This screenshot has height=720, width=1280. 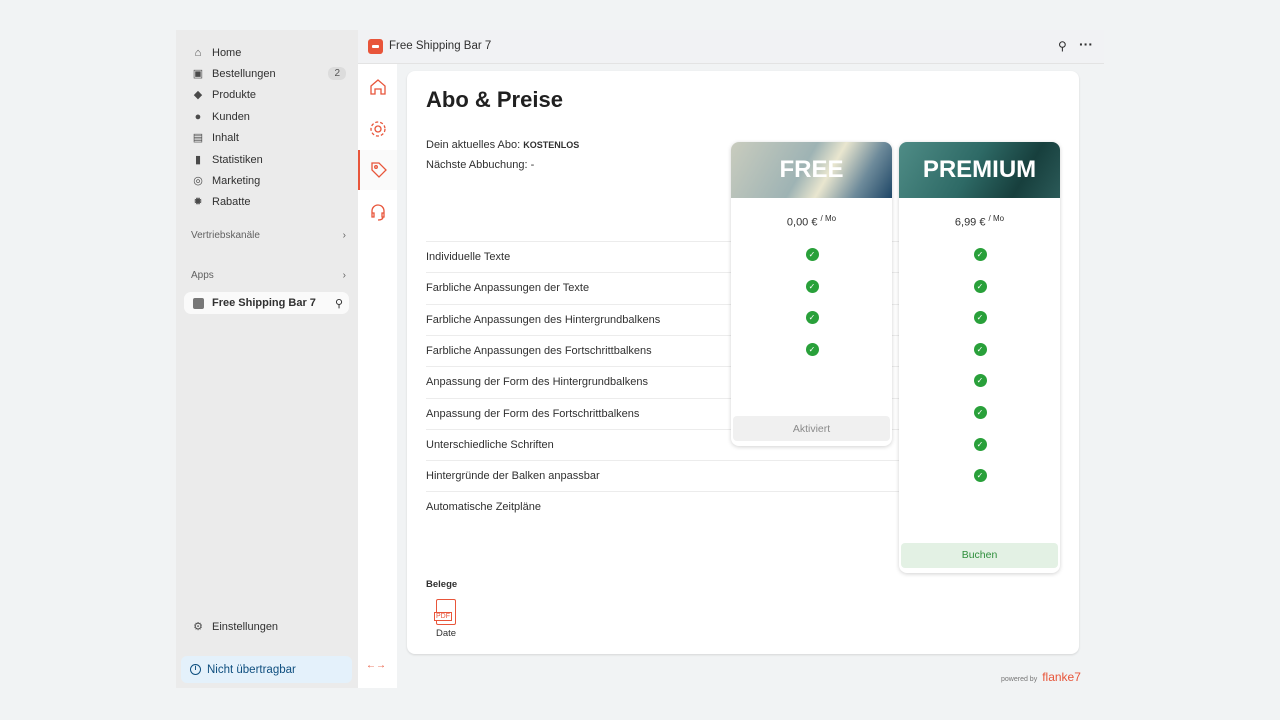 What do you see at coordinates (440, 46) in the screenshot?
I see `app-title: Free Shipping Bar 7` at bounding box center [440, 46].